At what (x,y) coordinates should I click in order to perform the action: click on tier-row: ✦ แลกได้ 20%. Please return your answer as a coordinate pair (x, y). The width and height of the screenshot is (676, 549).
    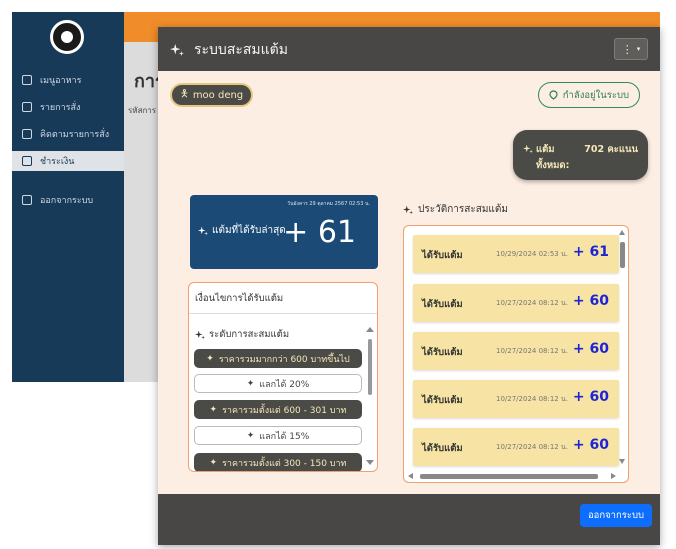
    Looking at the image, I should click on (278, 383).